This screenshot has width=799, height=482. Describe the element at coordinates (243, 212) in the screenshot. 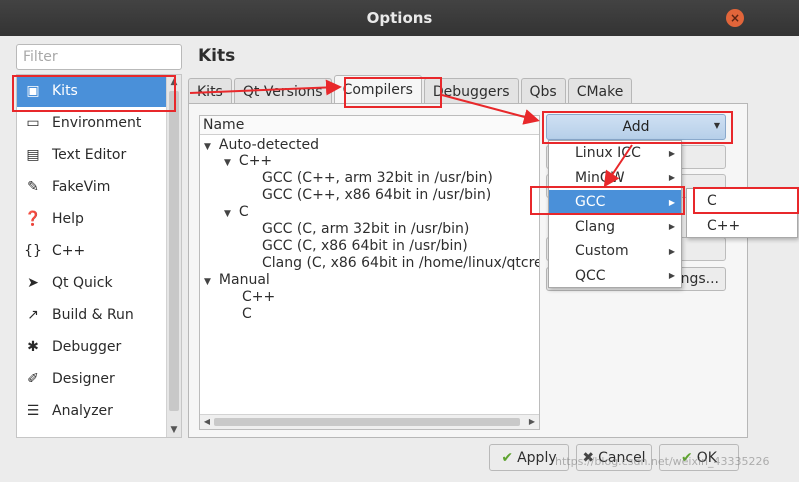

I see `tree-row-label: C` at that location.